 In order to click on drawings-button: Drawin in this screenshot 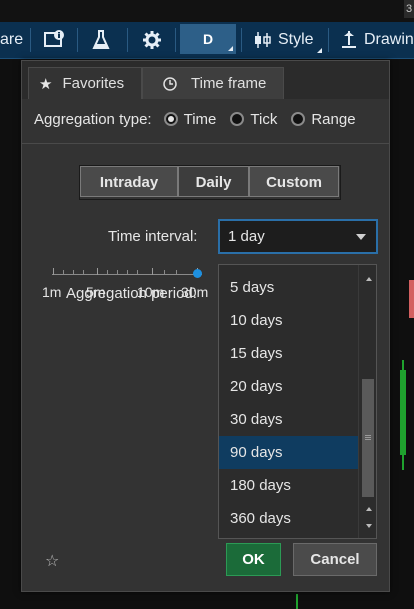, I will do `click(377, 40)`.